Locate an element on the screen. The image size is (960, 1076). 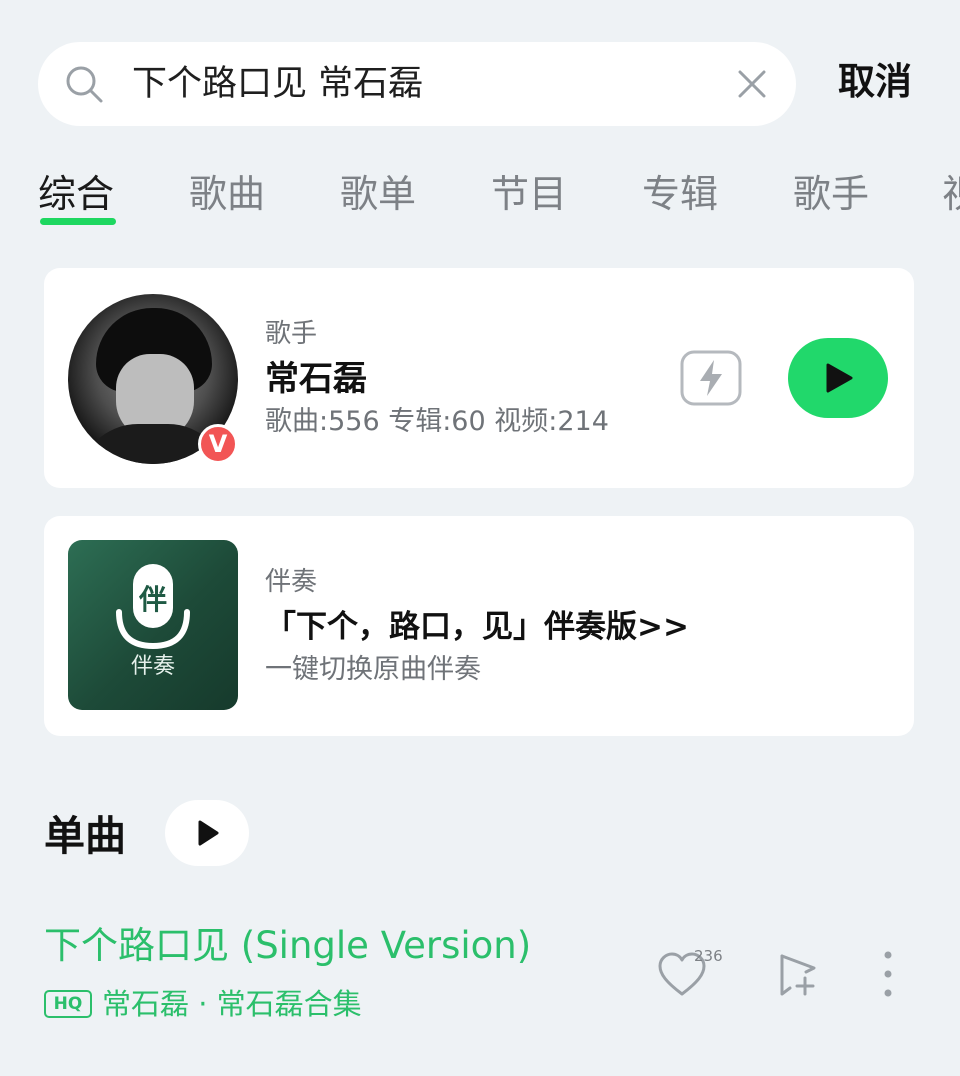
search-bar: 下个路口见 常石磊 is located at coordinates (417, 84).